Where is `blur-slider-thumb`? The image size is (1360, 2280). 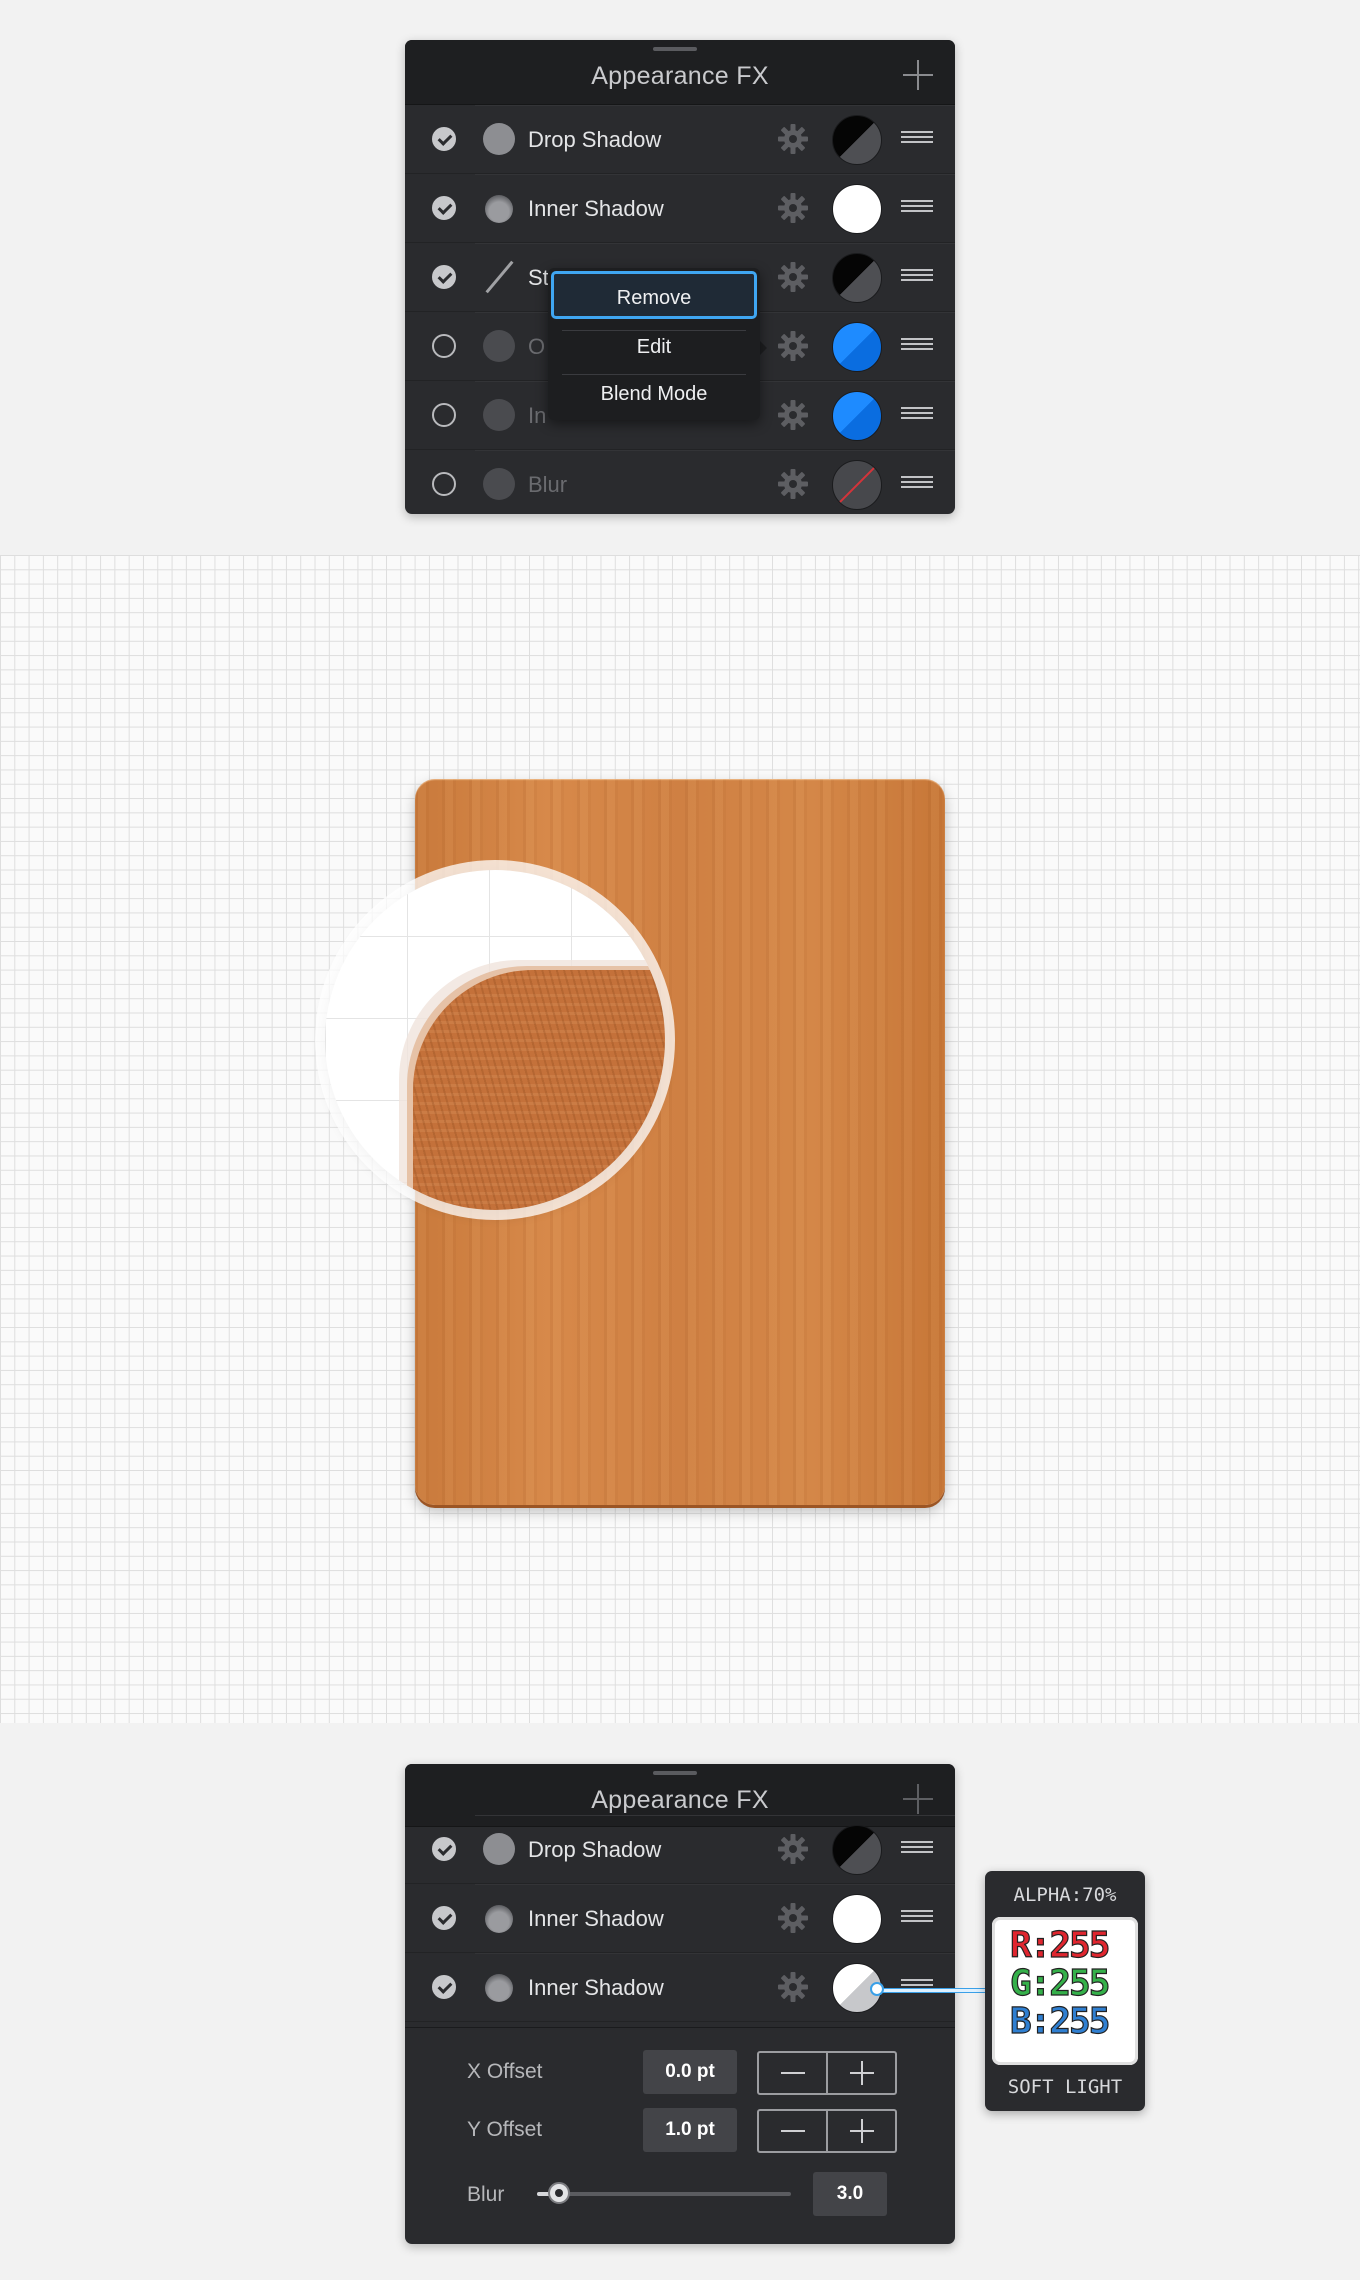
blur-slider-thumb is located at coordinates (559, 2193).